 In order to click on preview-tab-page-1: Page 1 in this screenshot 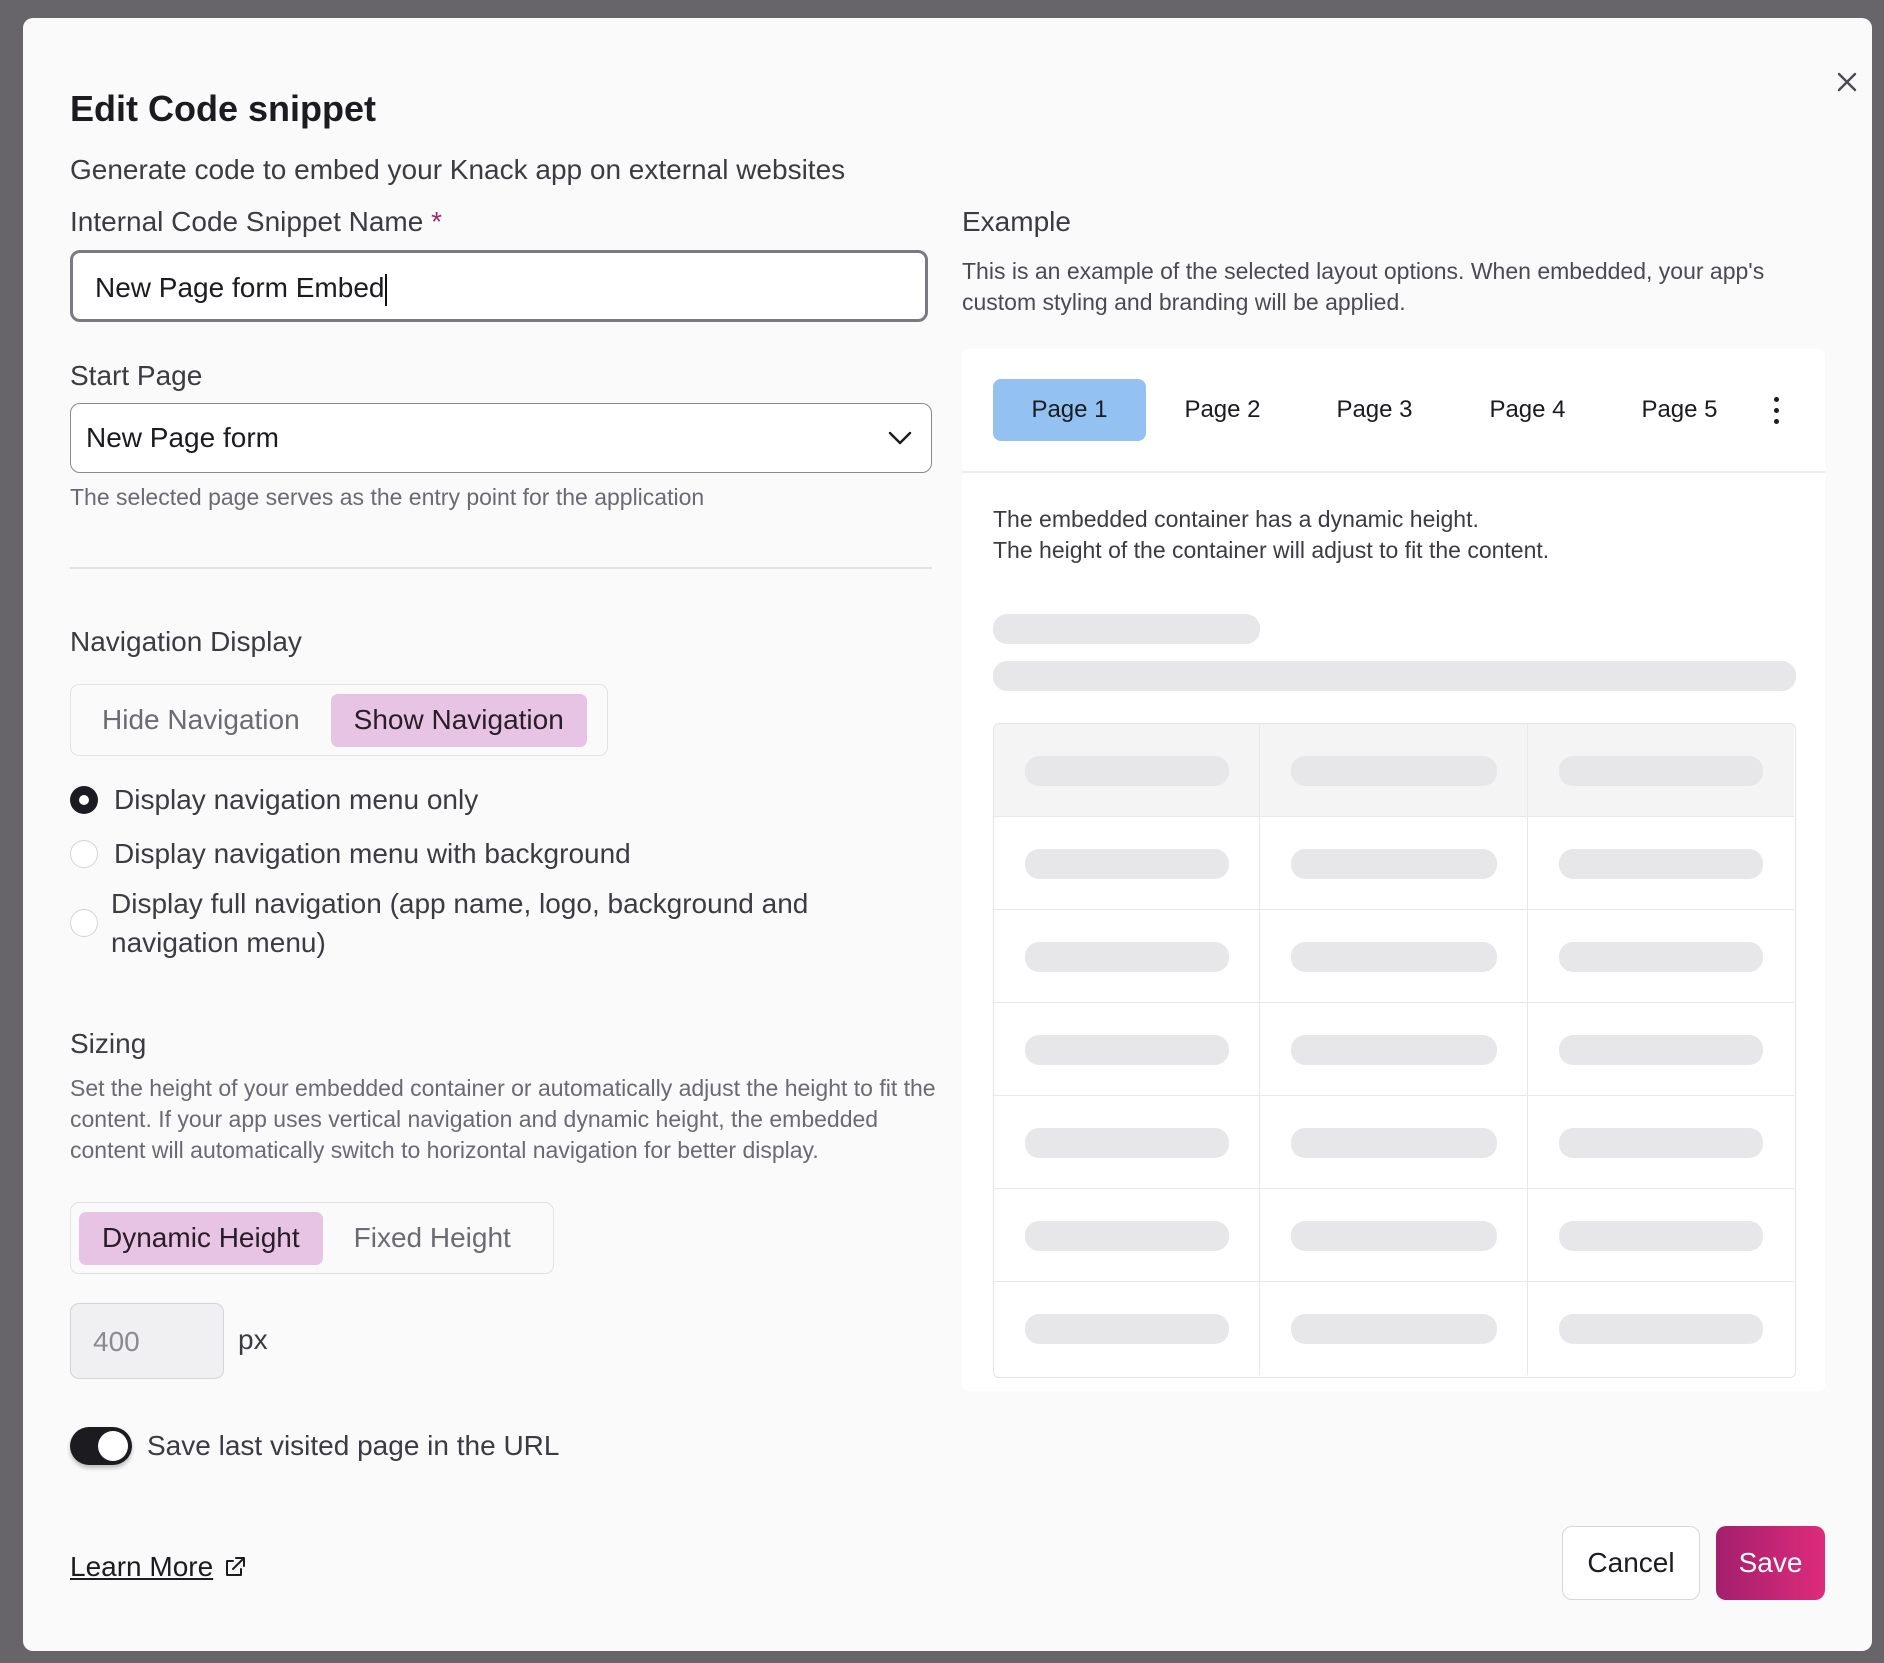, I will do `click(1069, 410)`.